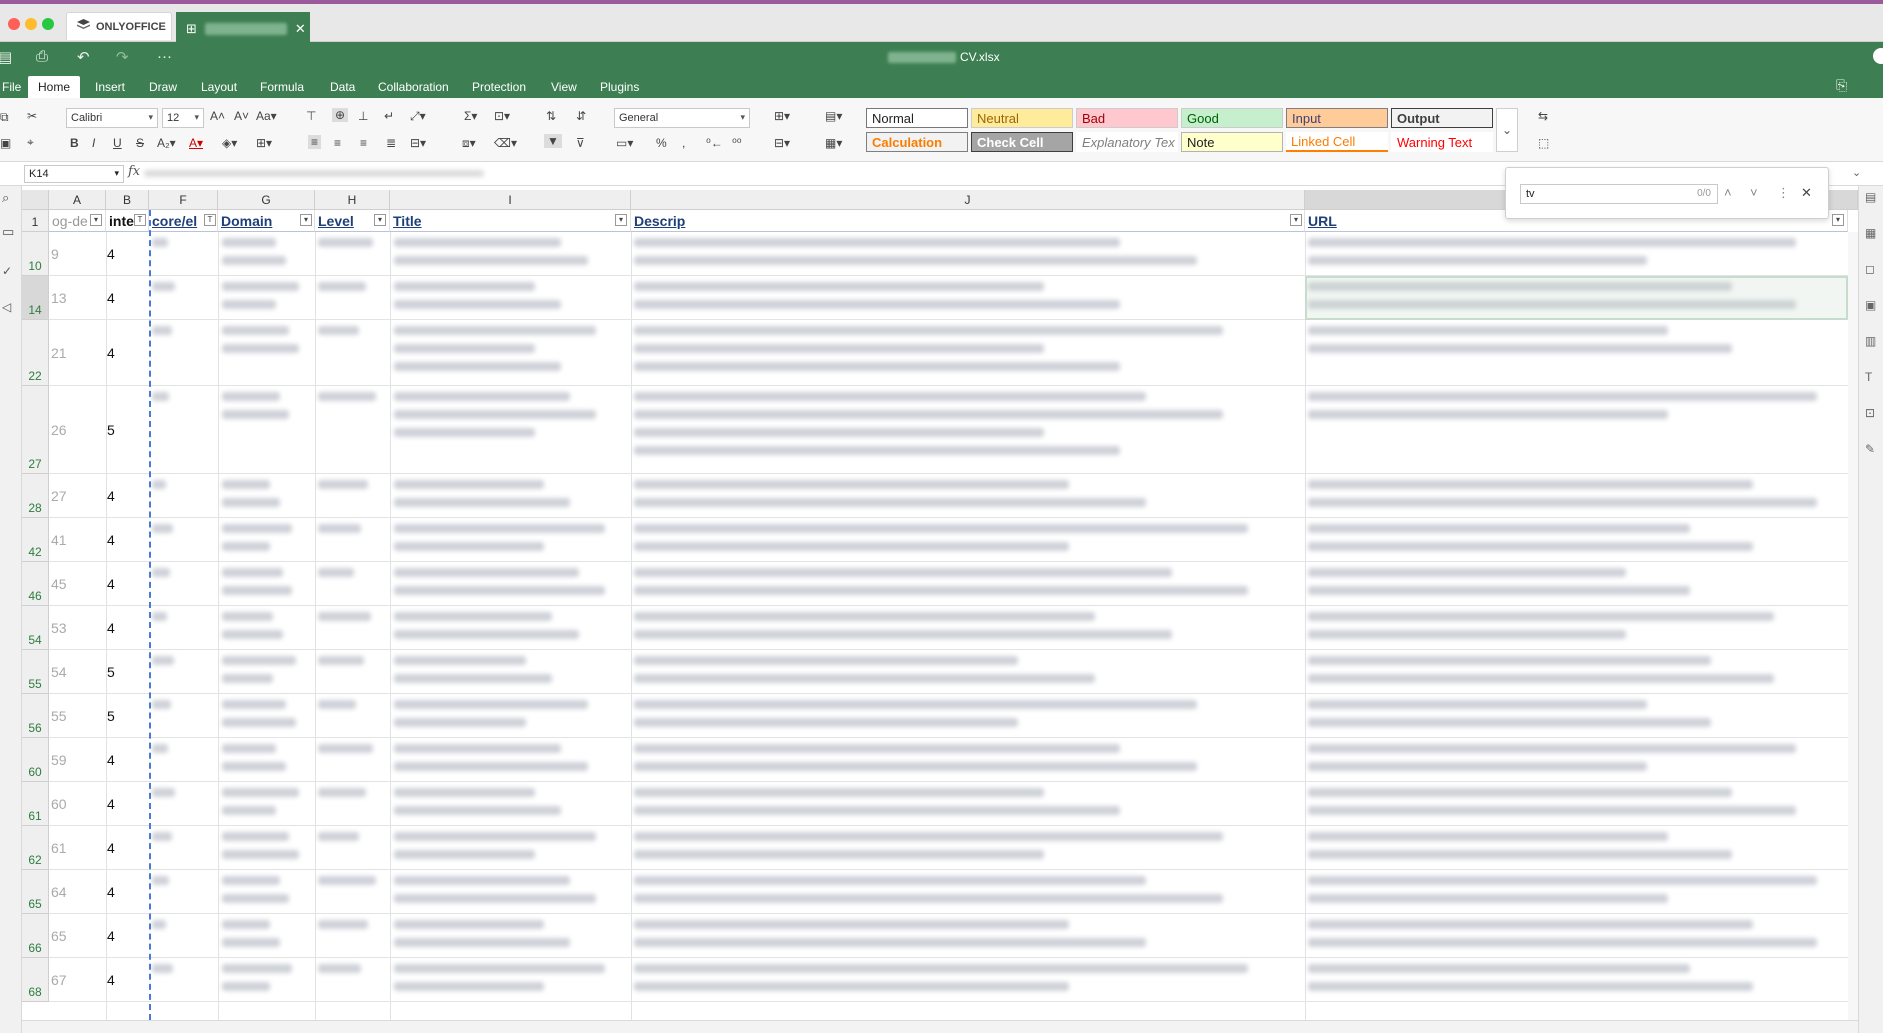 The width and height of the screenshot is (1883, 1033). Describe the element at coordinates (42, 56) in the screenshot. I see `print-icon: ⎙` at that location.